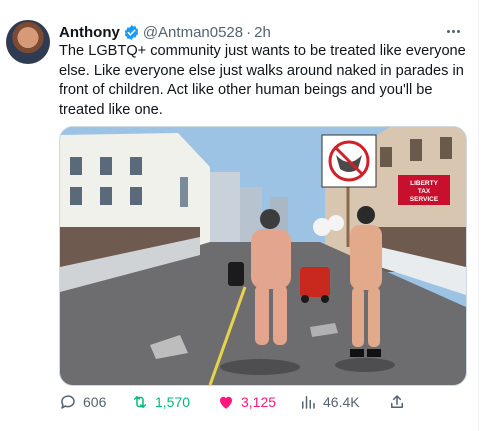 The width and height of the screenshot is (500, 431). Describe the element at coordinates (140, 402) in the screenshot. I see `retweet-icon` at that location.